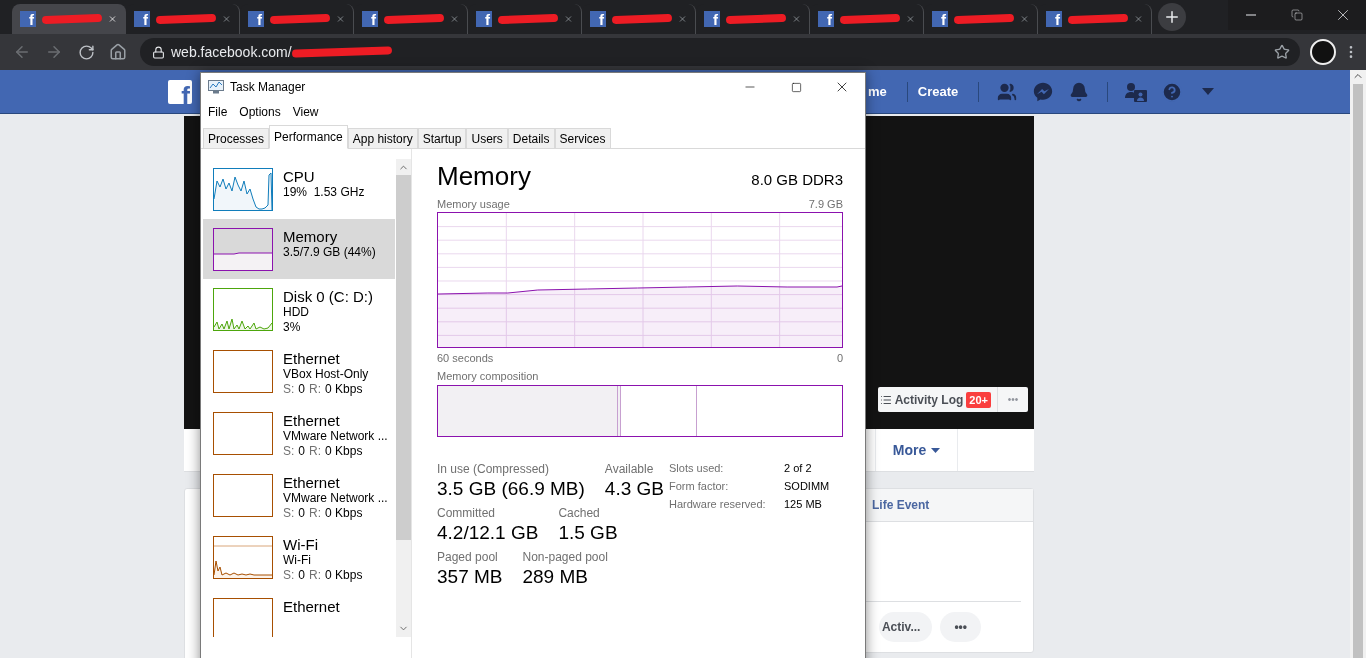 Image resolution: width=1366 pixels, height=658 pixels. I want to click on tab: Users, so click(487, 138).